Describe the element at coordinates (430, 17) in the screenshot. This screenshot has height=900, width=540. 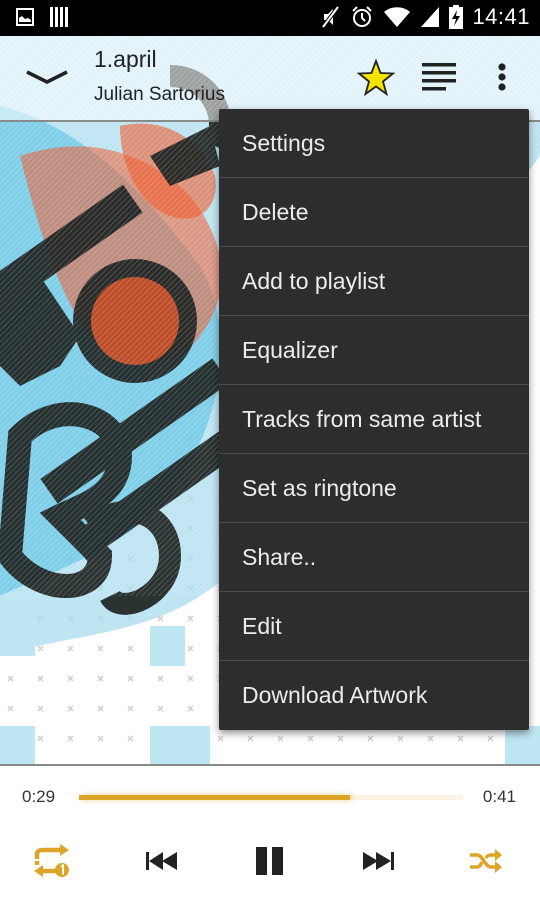
I see `cell-signal-icon` at that location.